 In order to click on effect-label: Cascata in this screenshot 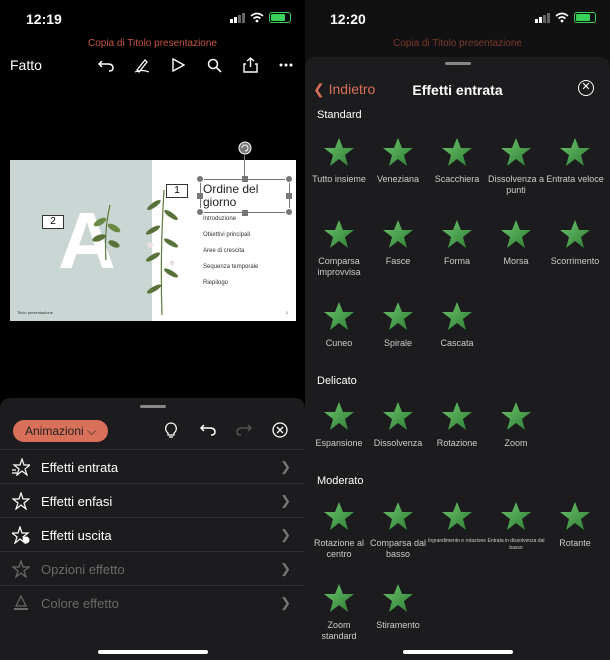, I will do `click(457, 343)`.